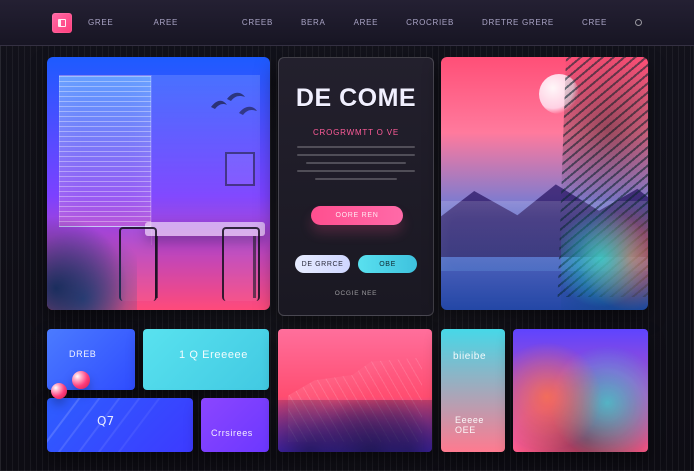 This screenshot has height=471, width=694. What do you see at coordinates (313, 22) in the screenshot?
I see `nav-item-right-2: BERA` at bounding box center [313, 22].